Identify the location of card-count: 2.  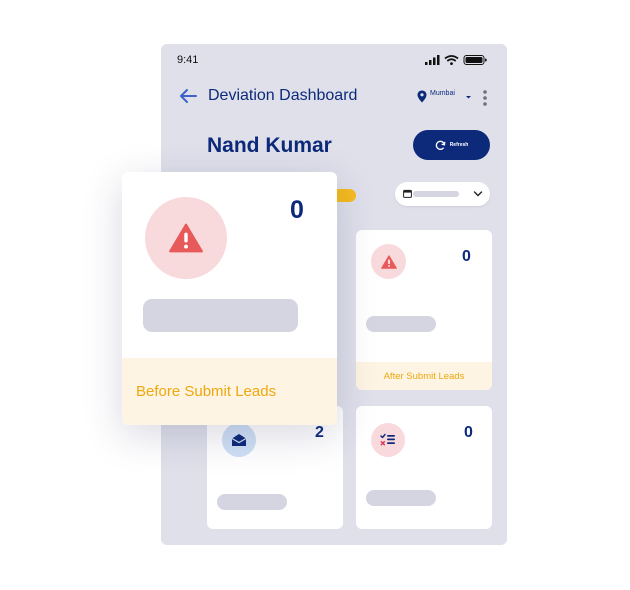
(319, 432).